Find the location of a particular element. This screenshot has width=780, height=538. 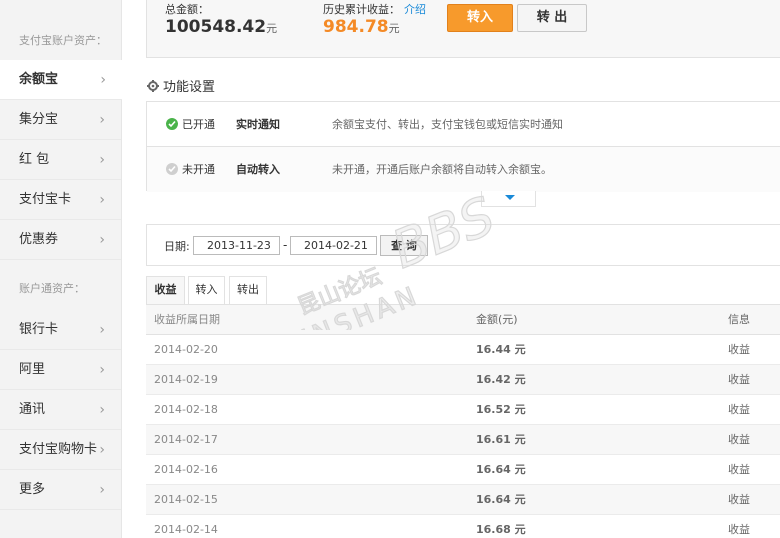

header-info: 信息 is located at coordinates (739, 319).